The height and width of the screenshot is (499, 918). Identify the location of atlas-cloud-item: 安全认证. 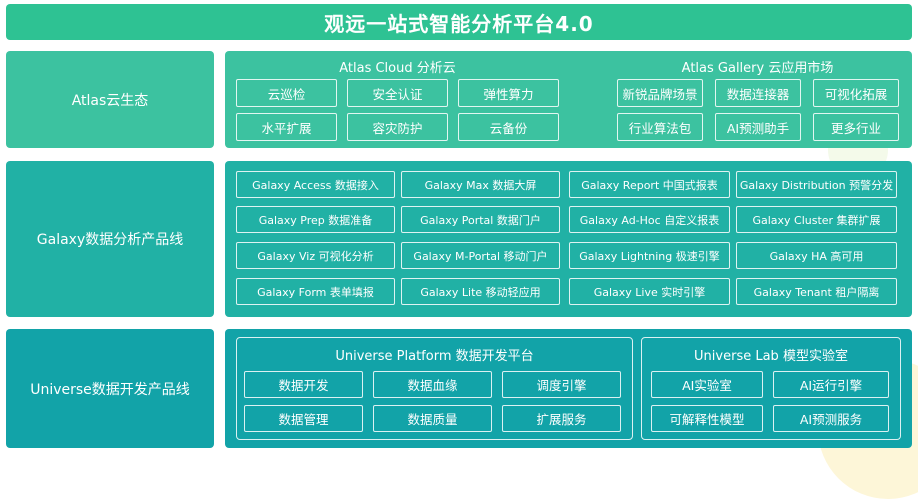
(397, 93).